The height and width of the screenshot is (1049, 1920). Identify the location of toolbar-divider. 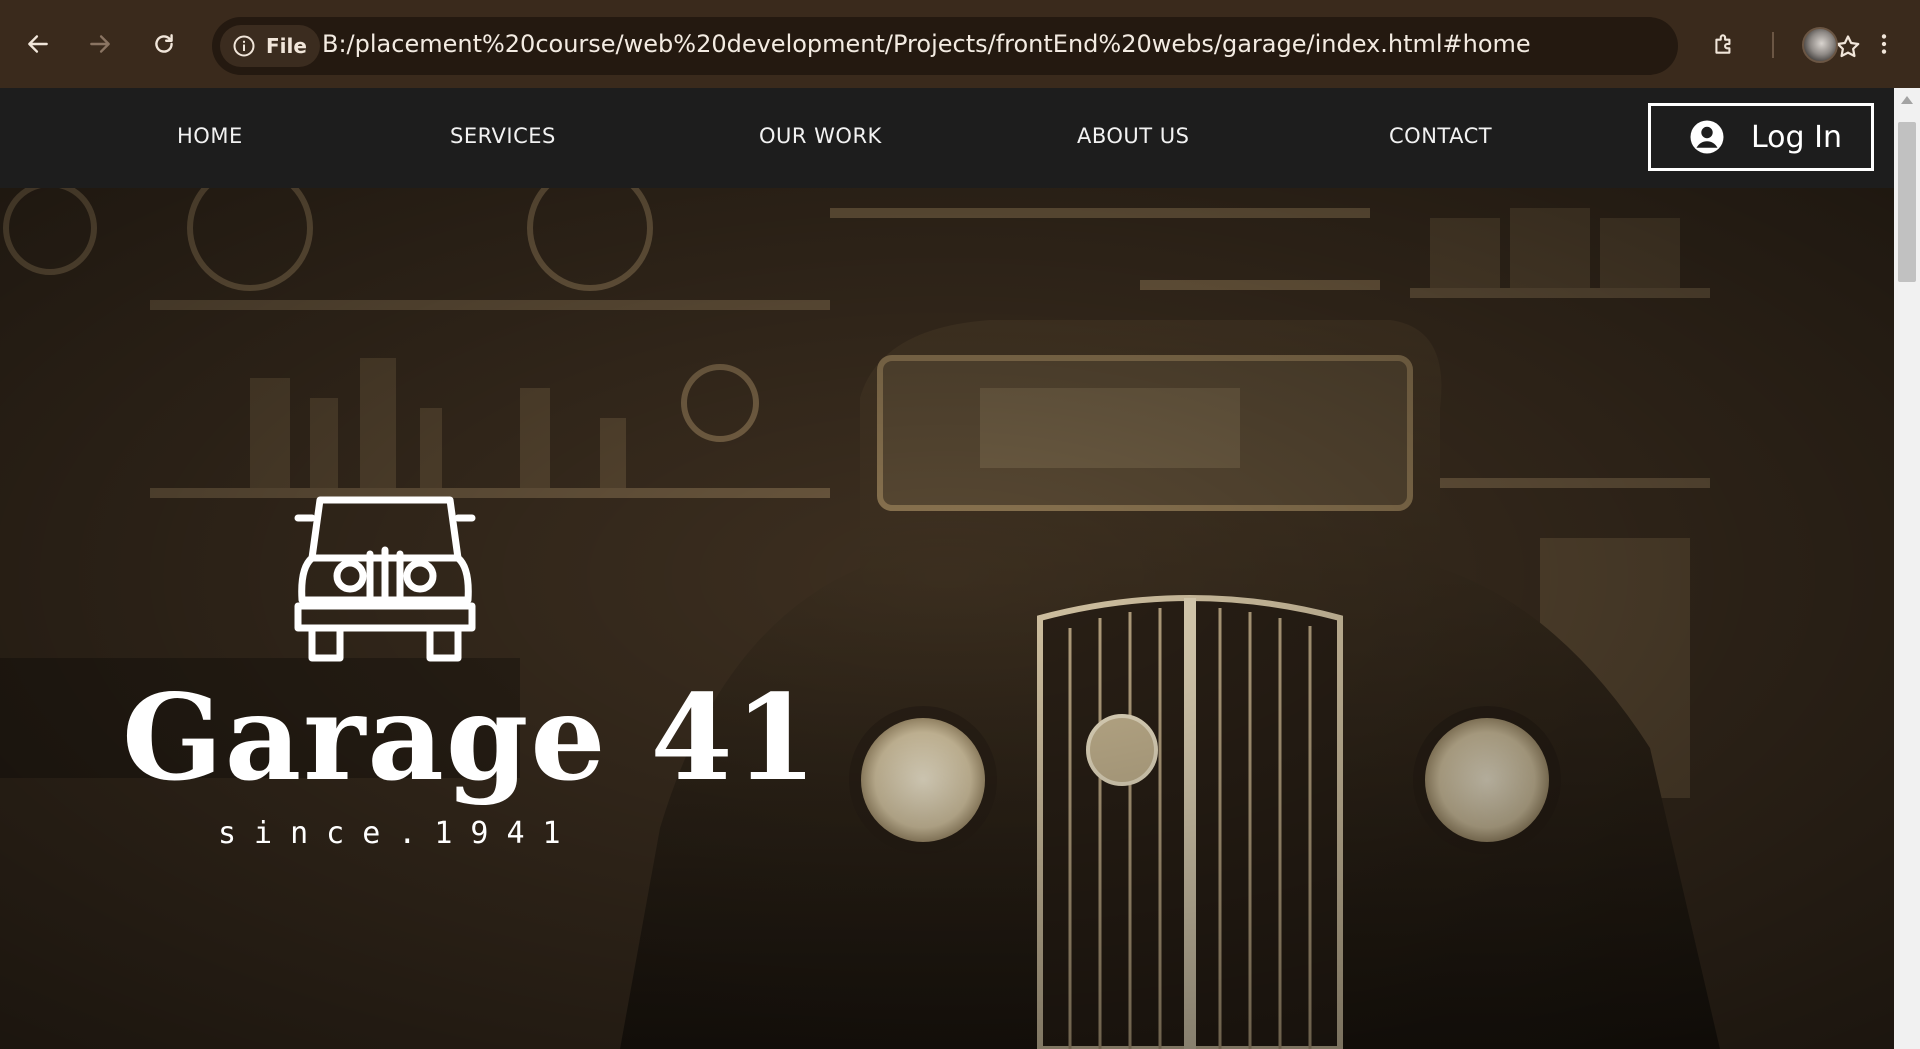
(1773, 45).